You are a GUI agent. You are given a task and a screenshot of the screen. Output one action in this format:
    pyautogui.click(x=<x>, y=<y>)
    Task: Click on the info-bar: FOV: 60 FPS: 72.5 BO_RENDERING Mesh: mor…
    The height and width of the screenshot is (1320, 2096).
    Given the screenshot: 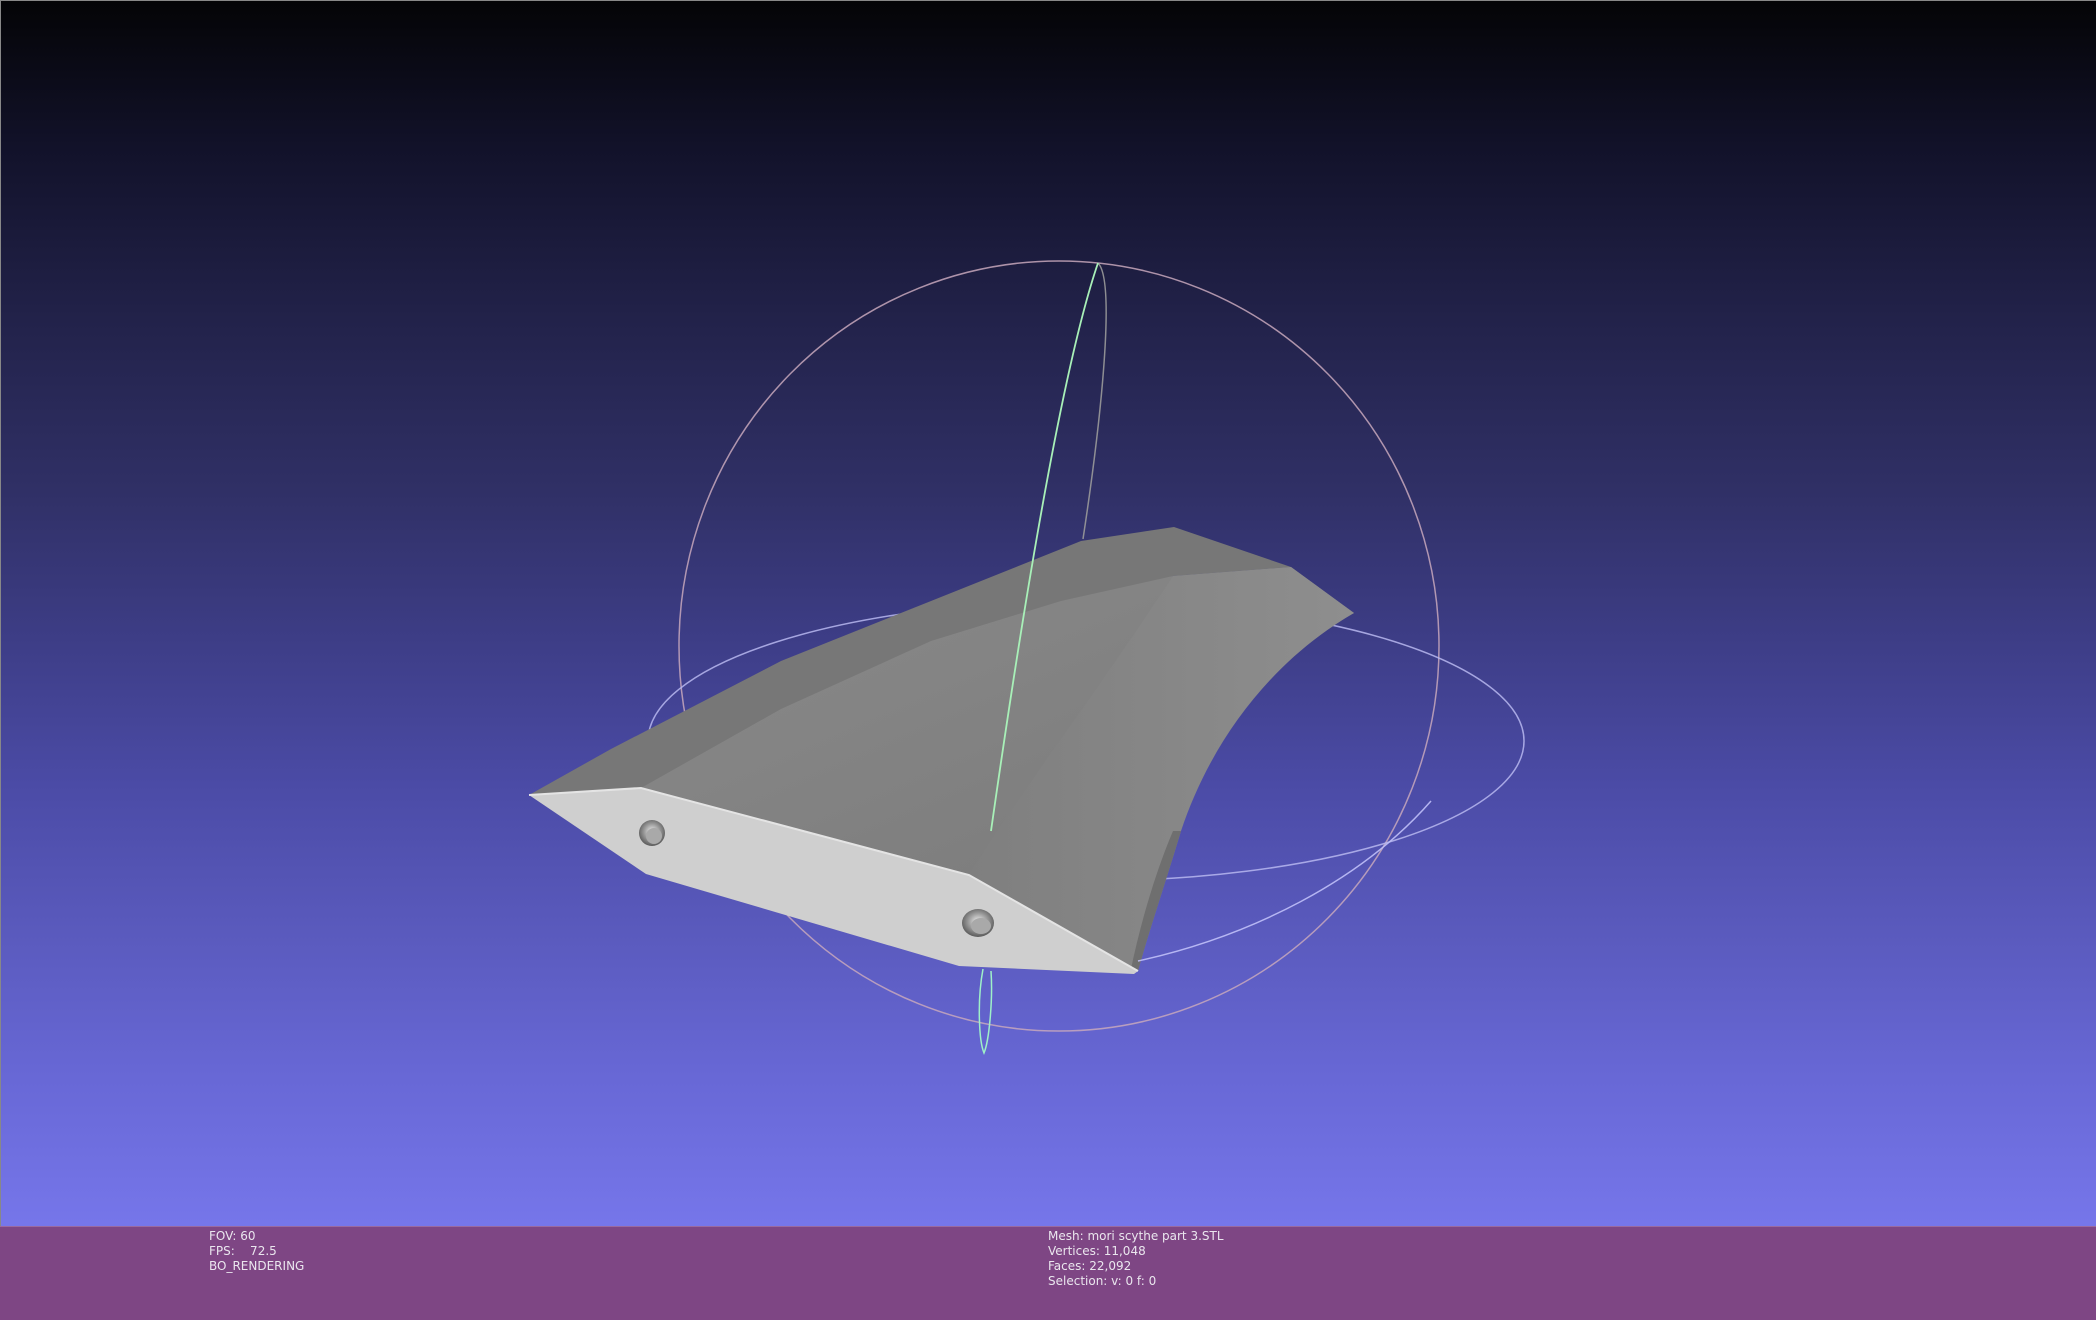 What is the action you would take?
    pyautogui.click(x=1048, y=1273)
    